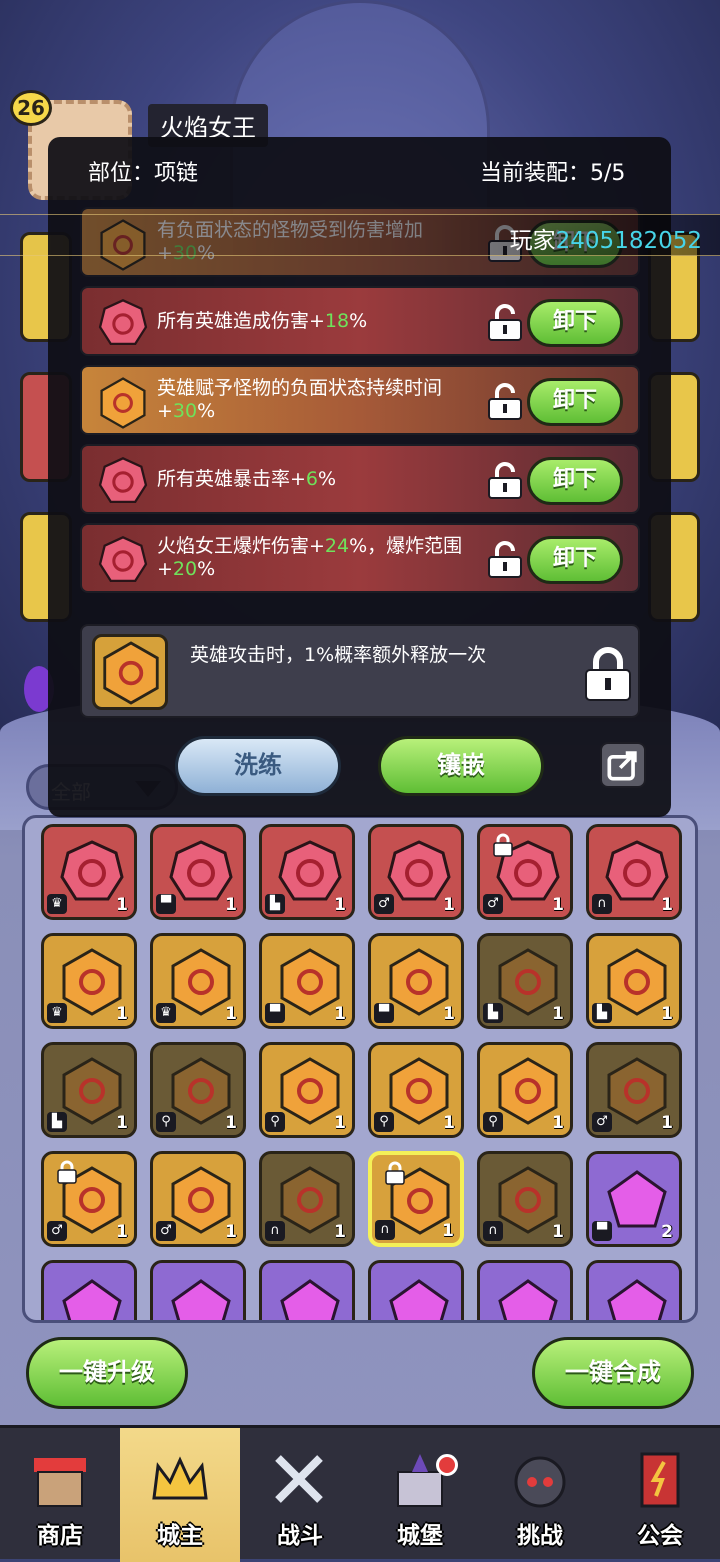 Image resolution: width=720 pixels, height=1562 pixels. I want to click on share-button, so click(623, 765).